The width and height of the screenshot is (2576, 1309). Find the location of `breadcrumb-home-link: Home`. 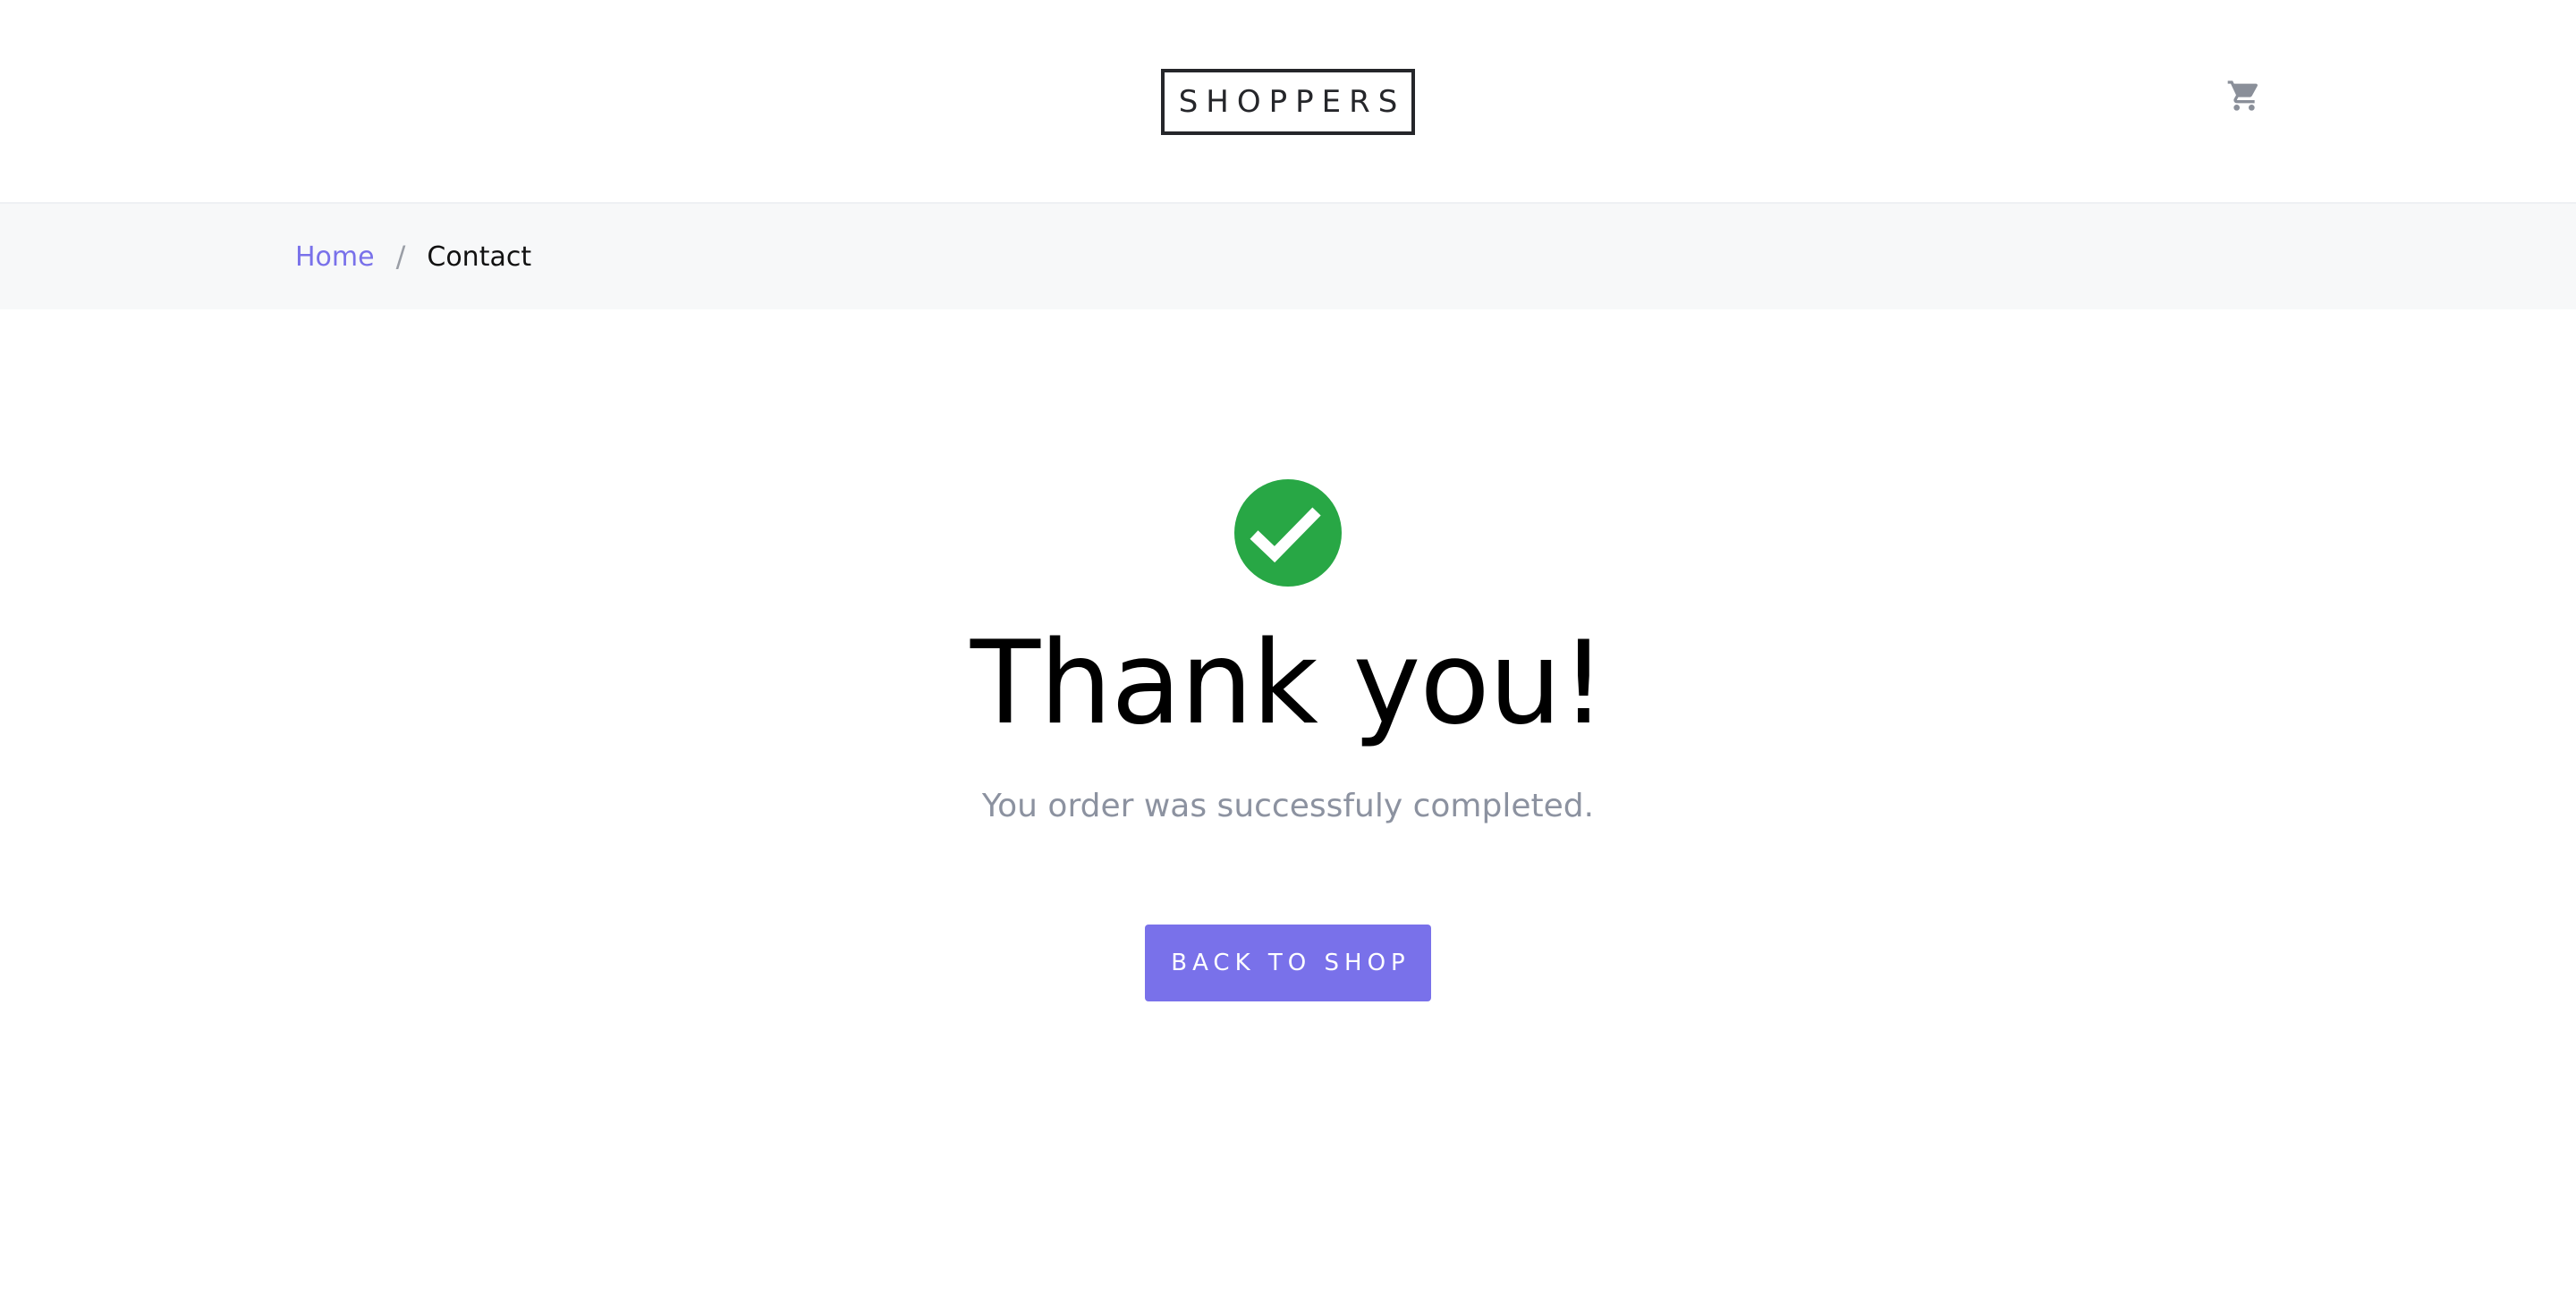

breadcrumb-home-link: Home is located at coordinates (335, 257).